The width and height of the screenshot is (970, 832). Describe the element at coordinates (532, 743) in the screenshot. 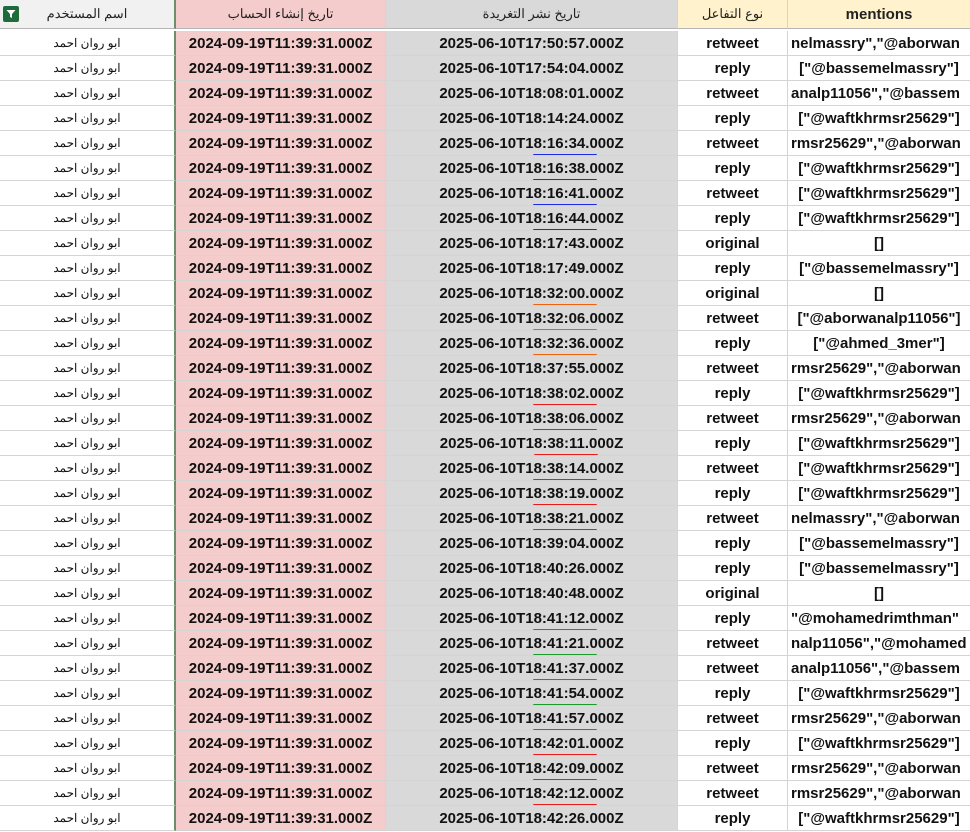

I see `cell-published: 2025-06-10T18:42:01.000Z` at that location.